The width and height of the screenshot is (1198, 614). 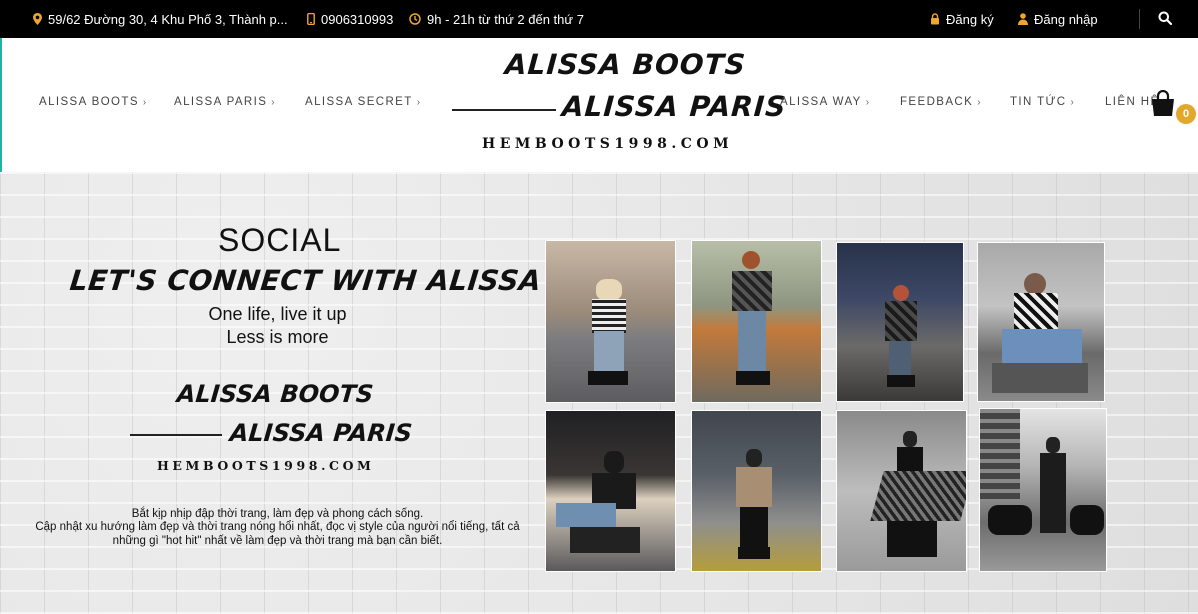 What do you see at coordinates (1163, 103) in the screenshot?
I see `cart-icon` at bounding box center [1163, 103].